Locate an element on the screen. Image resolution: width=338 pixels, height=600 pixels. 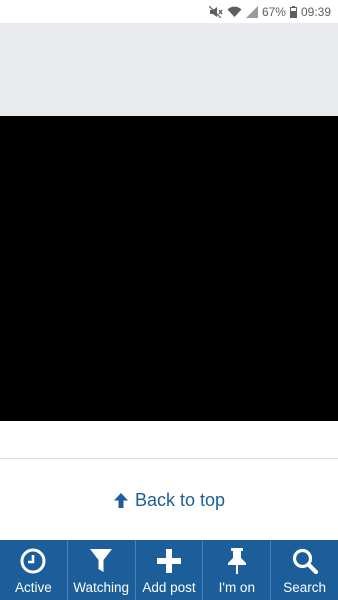
clock-time: 09:39 is located at coordinates (315, 11).